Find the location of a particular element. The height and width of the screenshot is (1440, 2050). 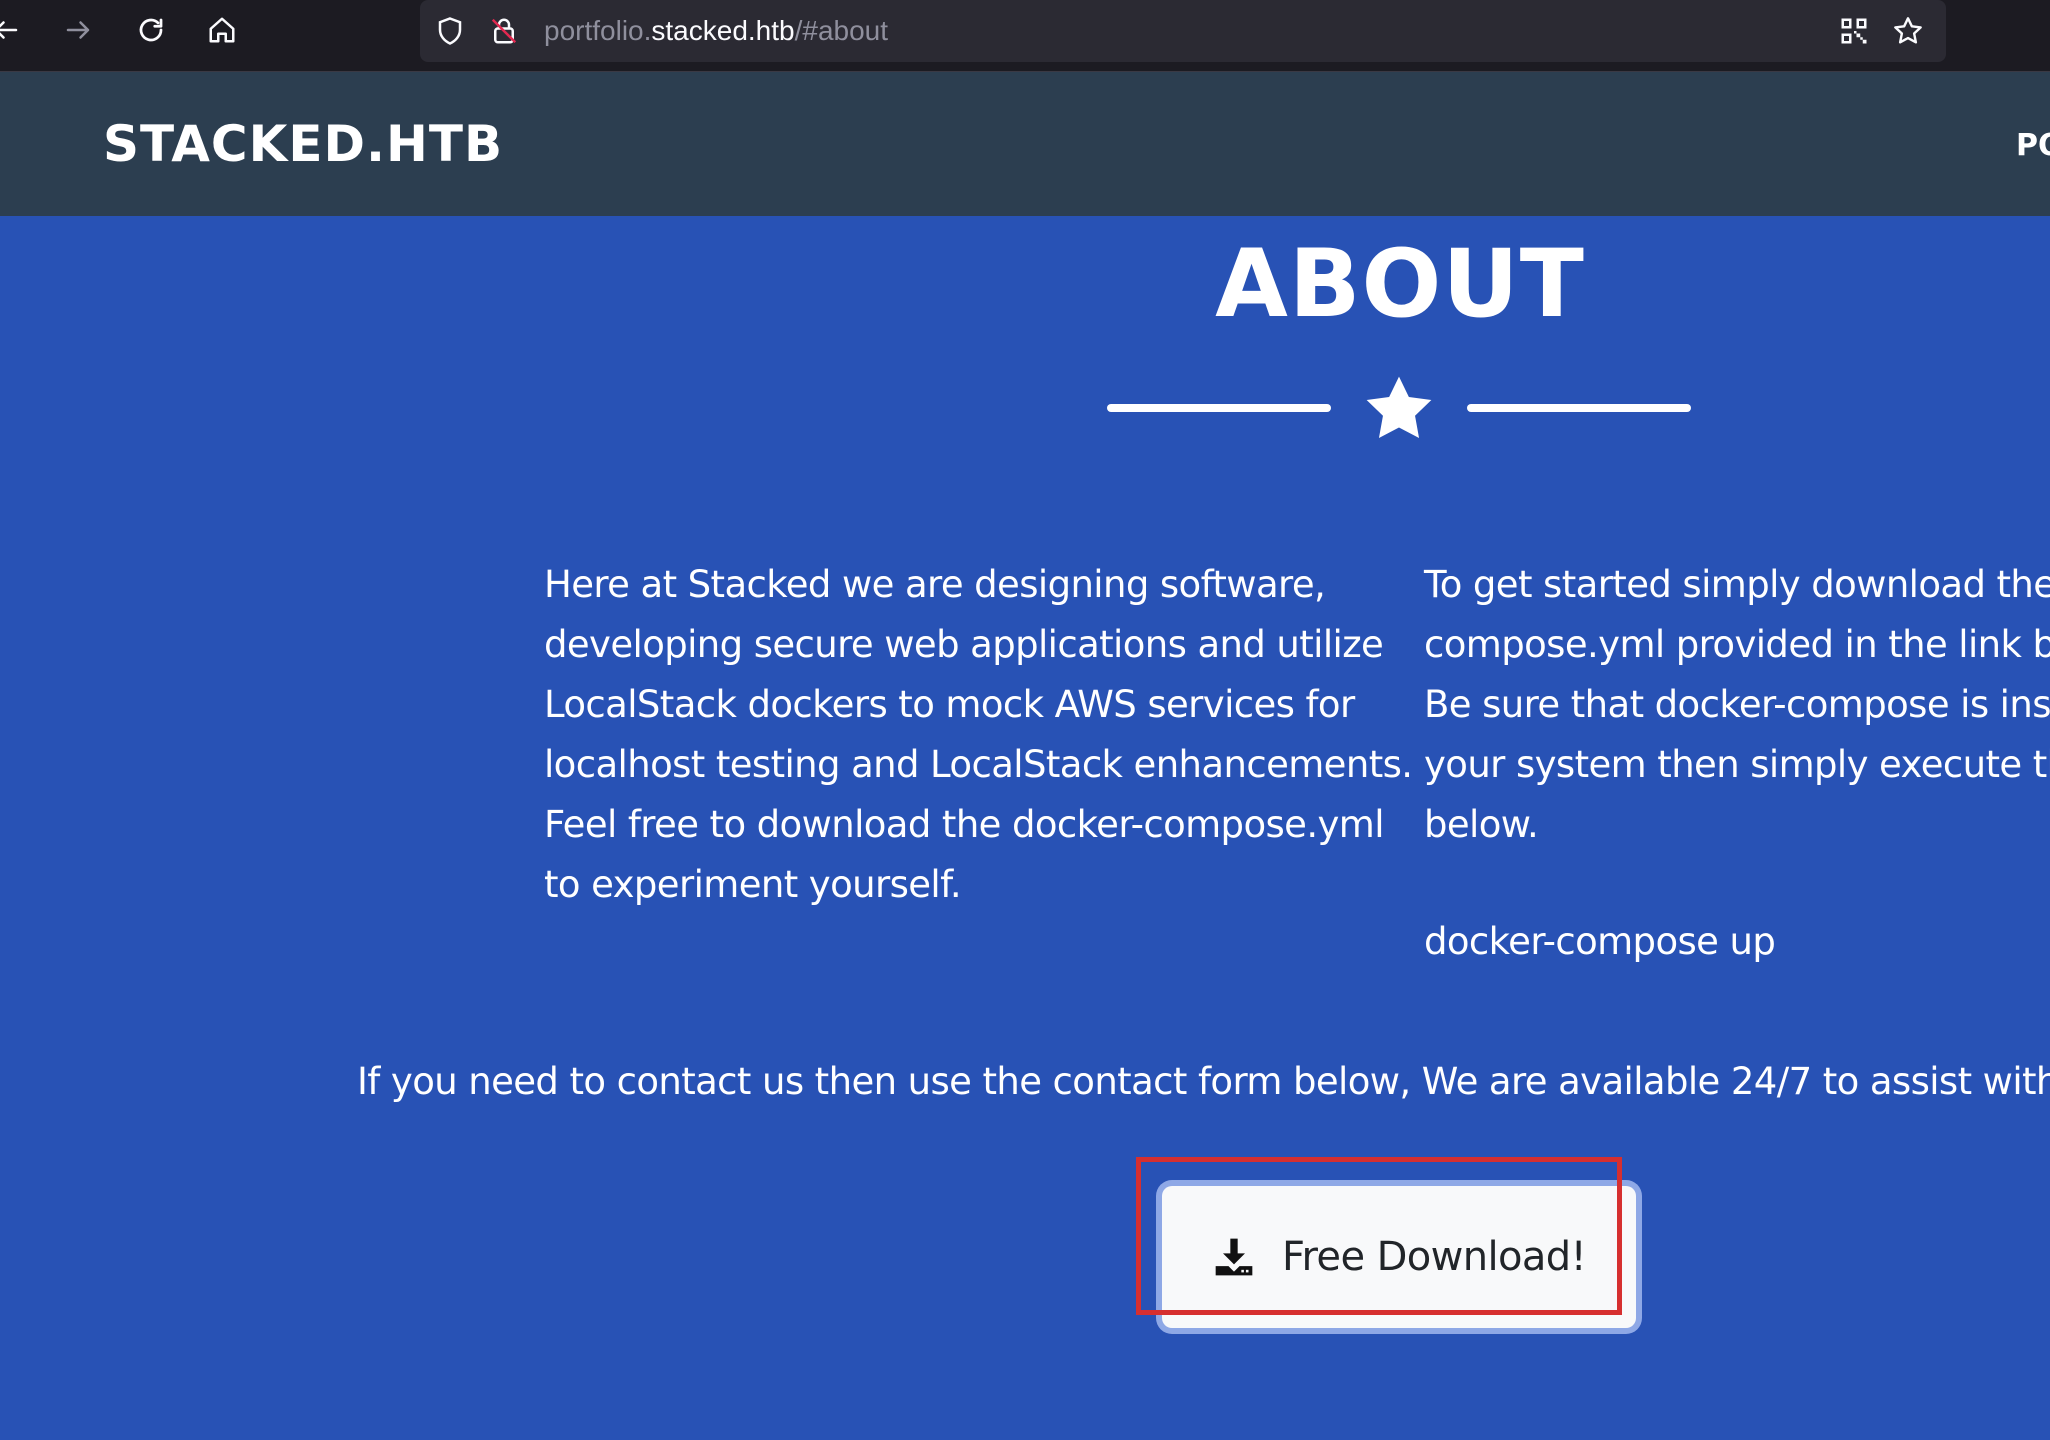

text-line: Be sure that docker-compose is insta is located at coordinates (1737, 704).